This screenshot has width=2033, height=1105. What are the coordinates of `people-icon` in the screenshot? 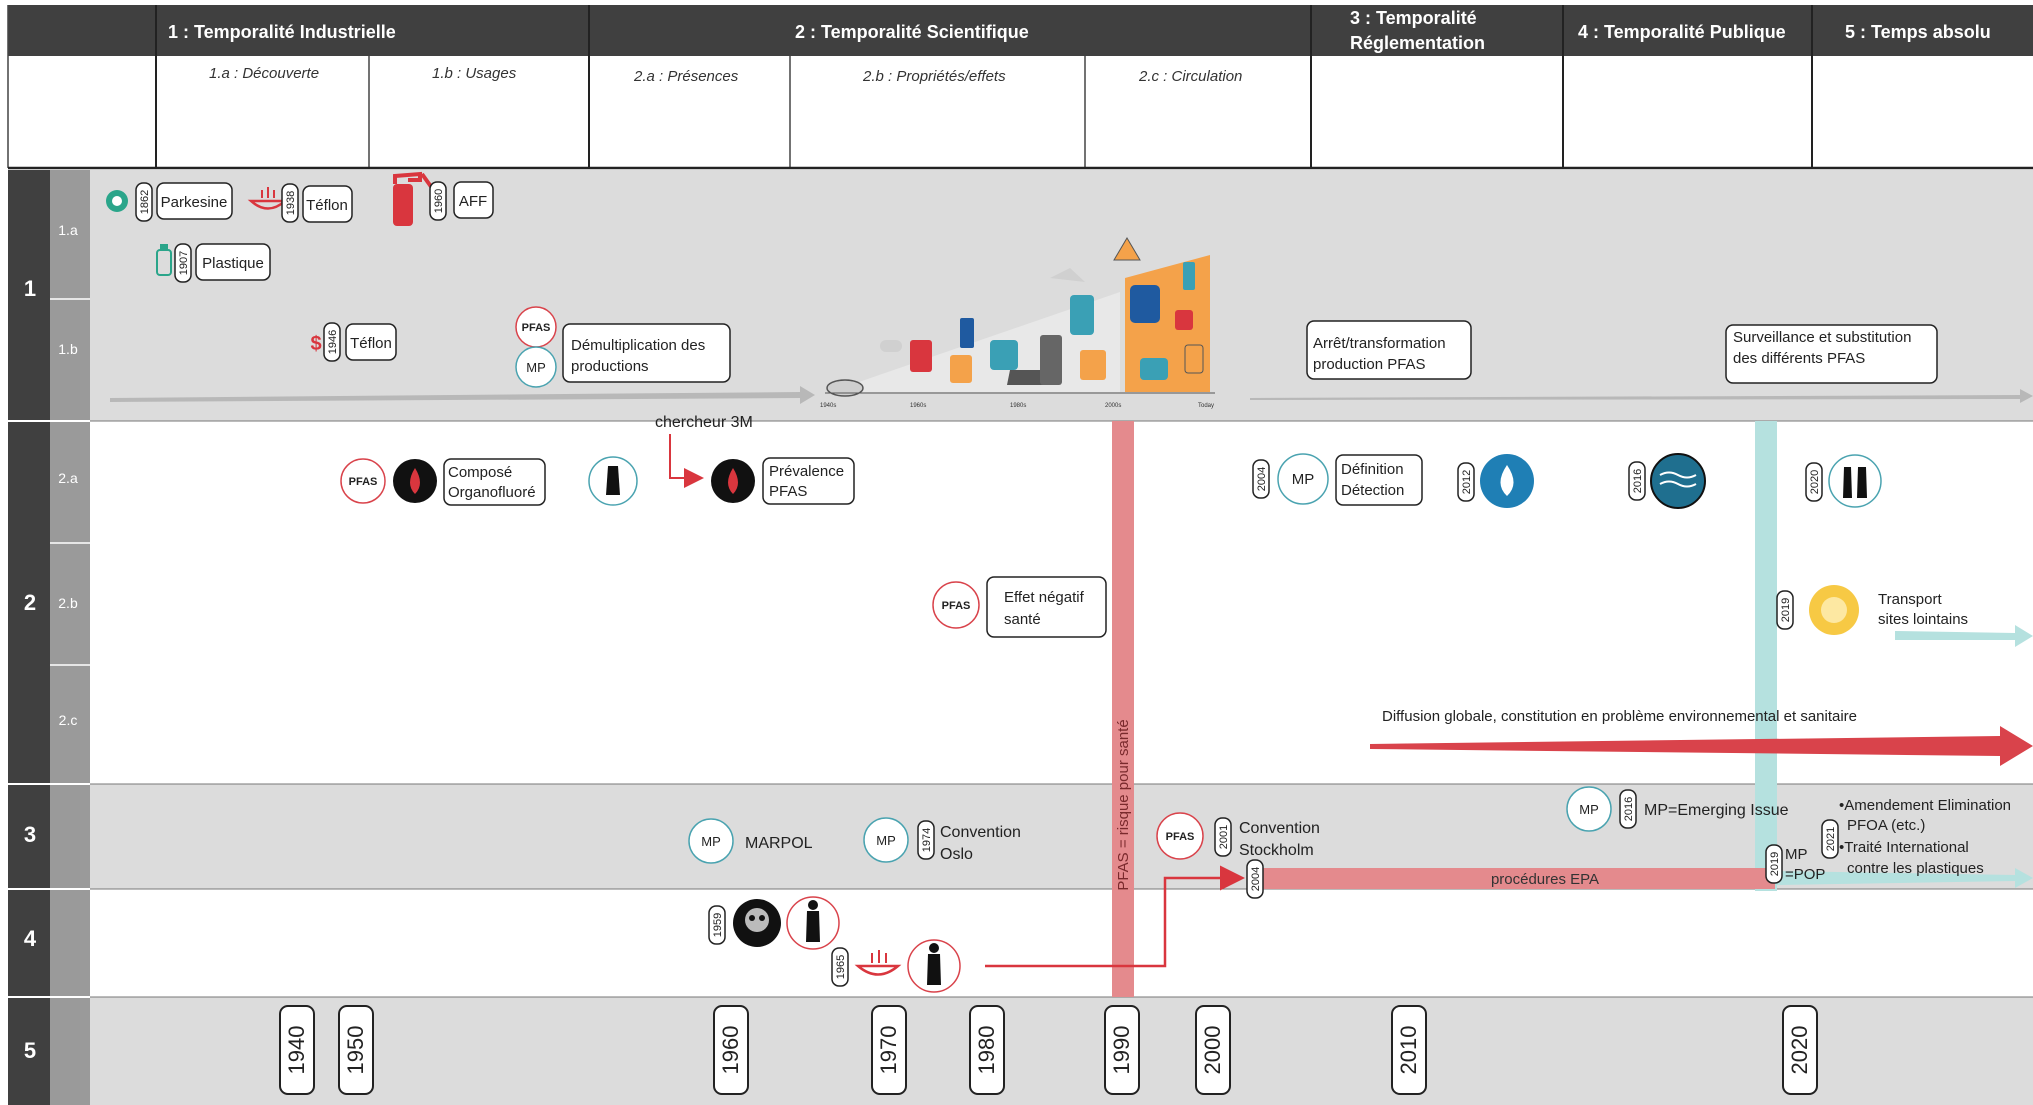 It's located at (1855, 481).